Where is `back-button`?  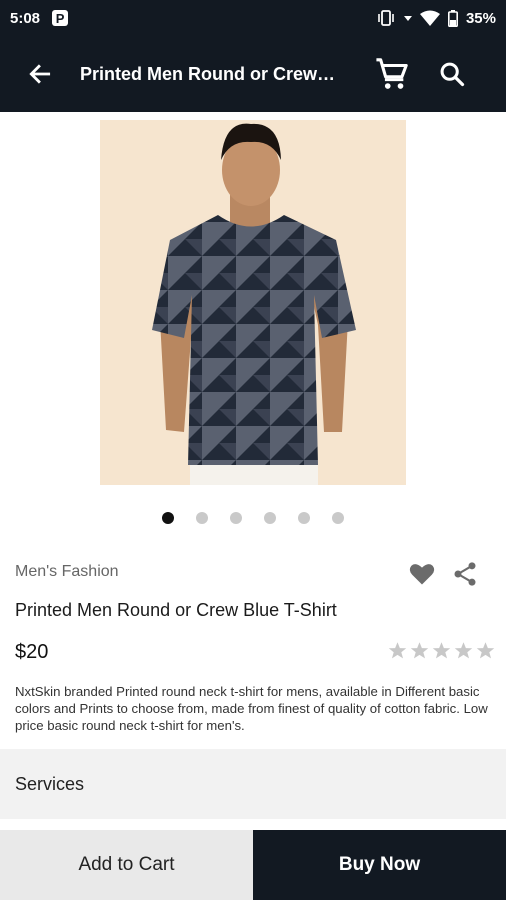 back-button is located at coordinates (40, 74).